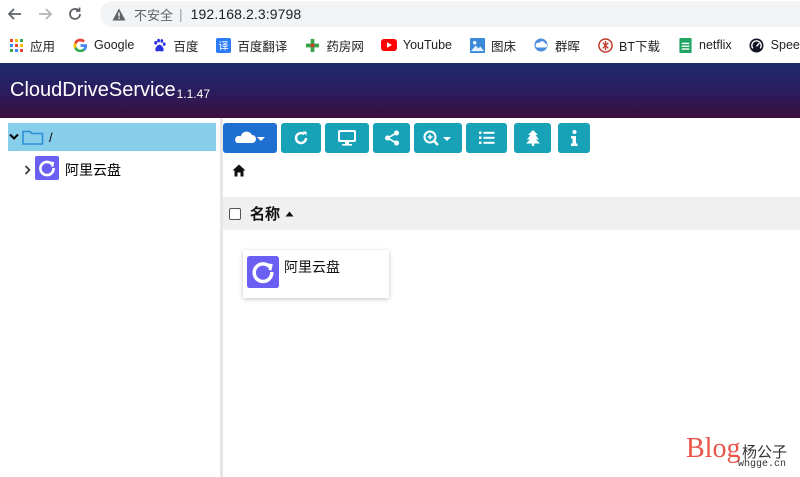 Image resolution: width=800 pixels, height=477 pixels. What do you see at coordinates (193, 93) in the screenshot?
I see `app-version: 1.1.47` at bounding box center [193, 93].